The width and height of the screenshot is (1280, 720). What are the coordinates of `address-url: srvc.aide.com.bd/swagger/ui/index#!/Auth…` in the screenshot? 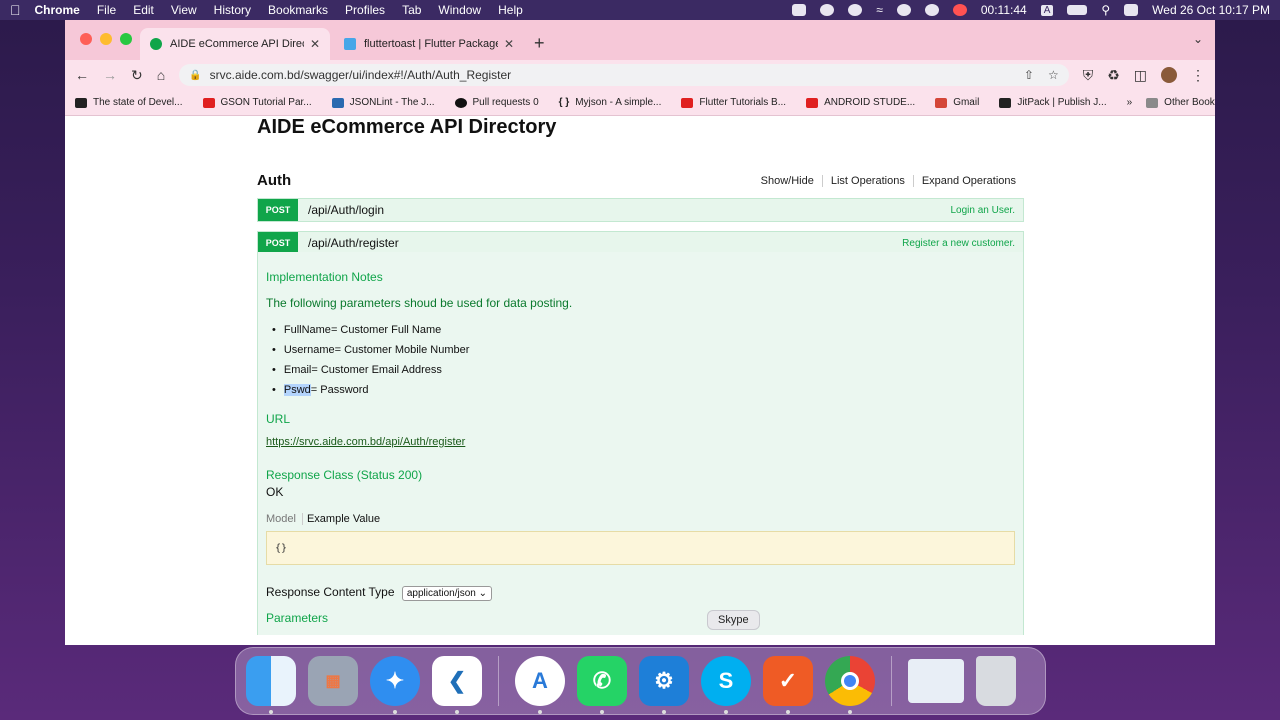 It's located at (361, 75).